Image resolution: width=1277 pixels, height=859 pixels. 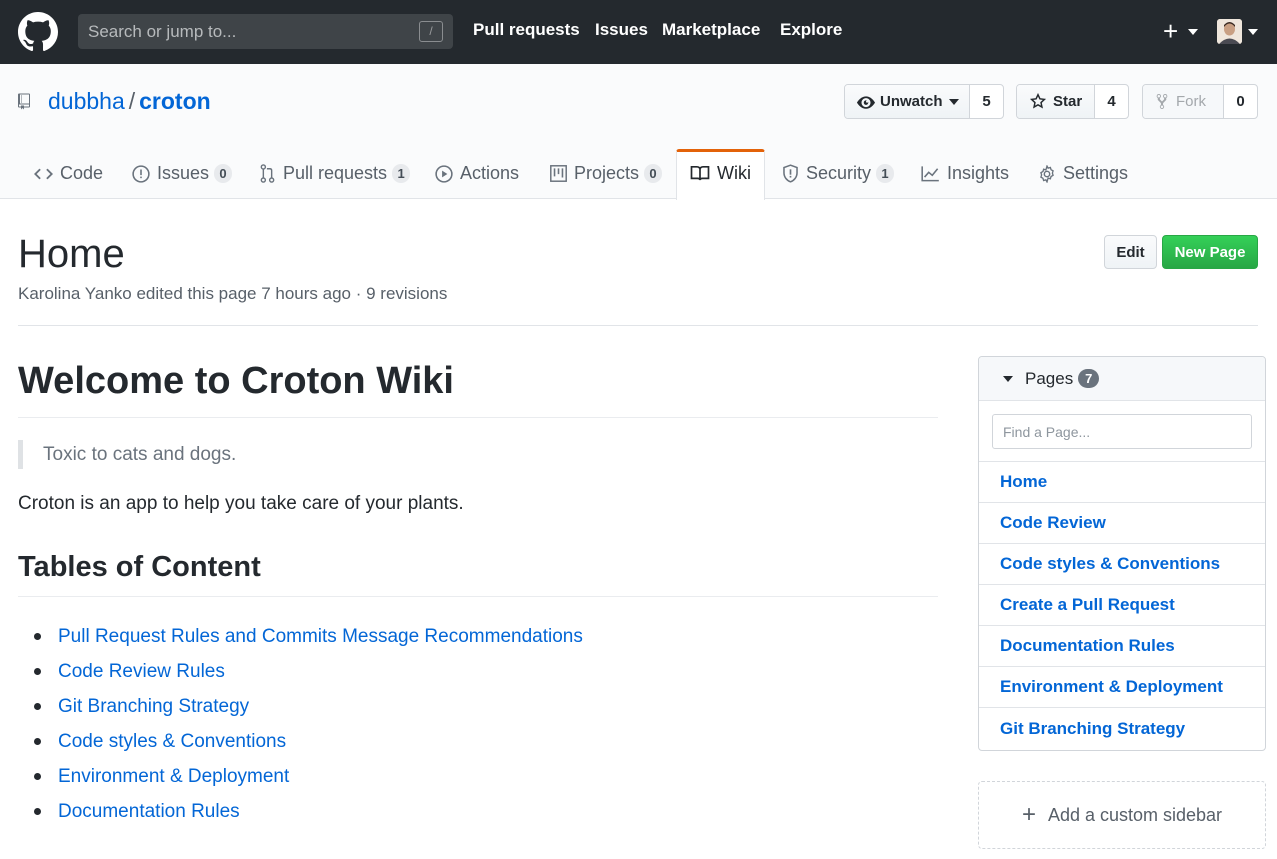 I want to click on nav-pull-requests: Pull requests, so click(x=526, y=30).